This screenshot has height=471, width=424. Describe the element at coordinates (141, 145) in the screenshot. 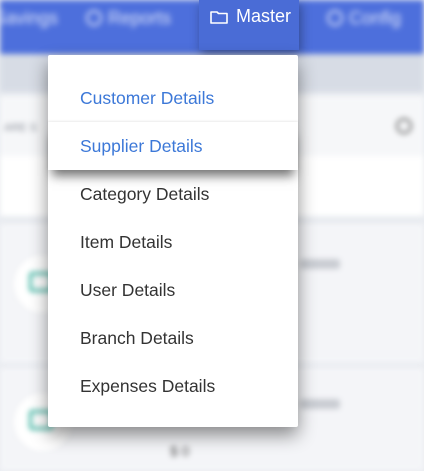

I see `menu-item-label: Supplier Details` at that location.